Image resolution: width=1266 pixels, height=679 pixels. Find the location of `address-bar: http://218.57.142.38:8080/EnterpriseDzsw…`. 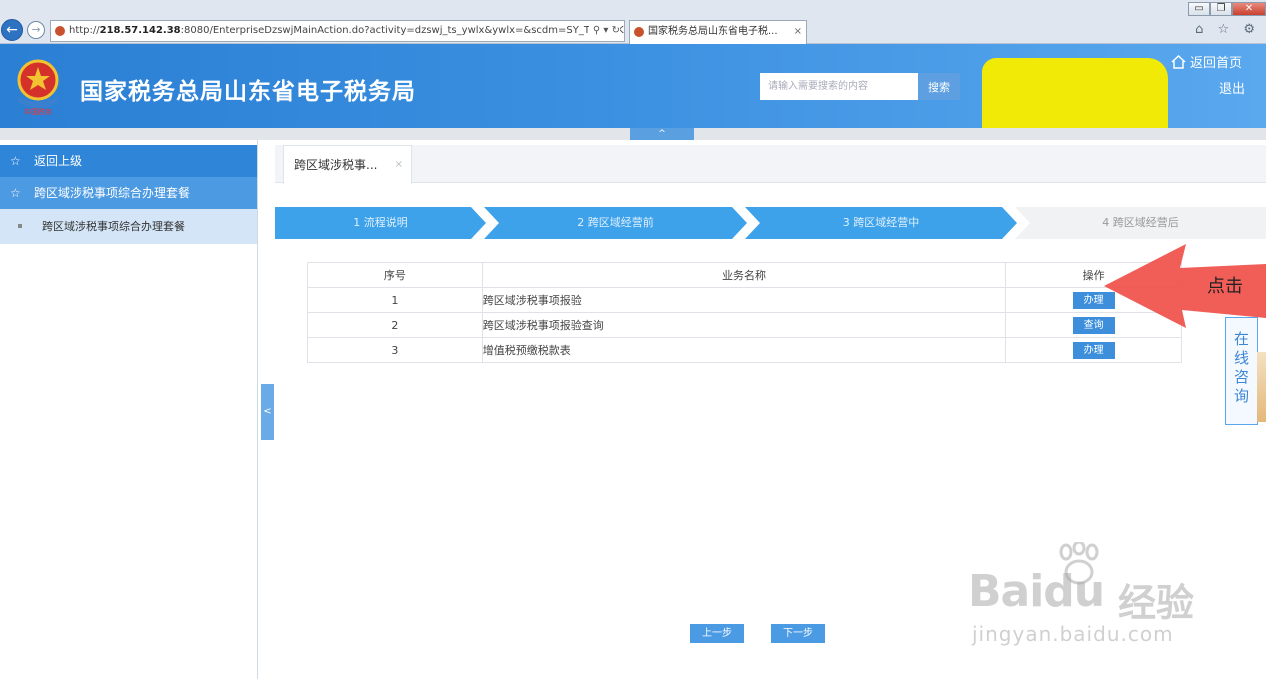

address-bar: http://218.57.142.38:8080/EnterpriseDzsw… is located at coordinates (337, 31).